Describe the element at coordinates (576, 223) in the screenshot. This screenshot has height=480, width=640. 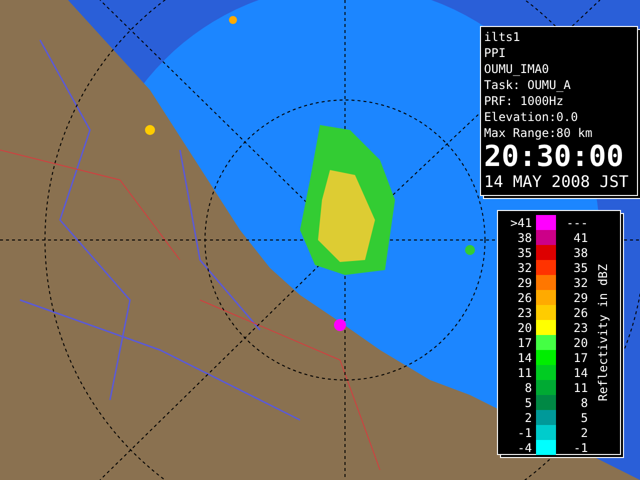
I see `legend-label: ---` at that location.